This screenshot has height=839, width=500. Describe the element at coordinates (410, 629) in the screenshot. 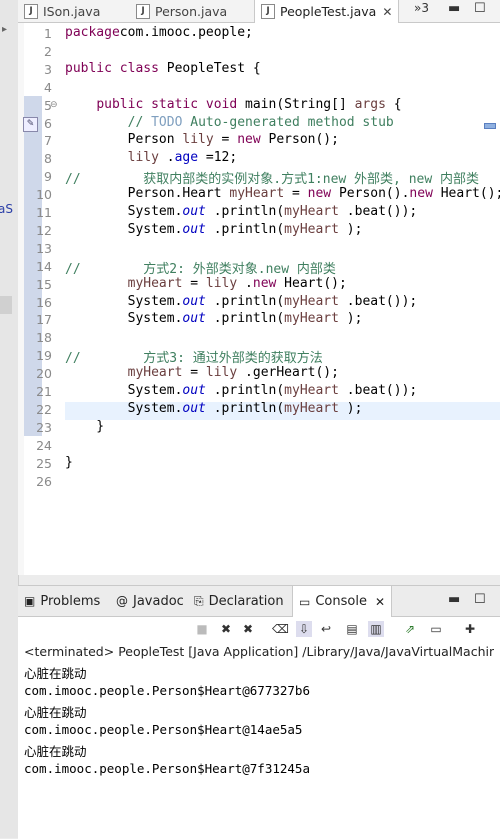

I see `pin-console-icon: ⇗` at that location.